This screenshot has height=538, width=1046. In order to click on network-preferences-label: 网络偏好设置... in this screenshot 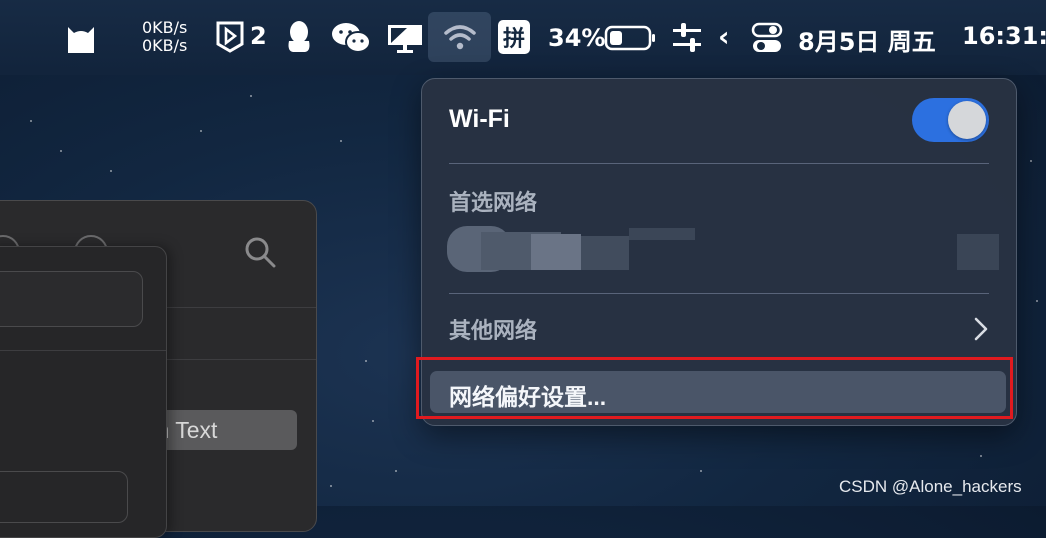, I will do `click(528, 397)`.